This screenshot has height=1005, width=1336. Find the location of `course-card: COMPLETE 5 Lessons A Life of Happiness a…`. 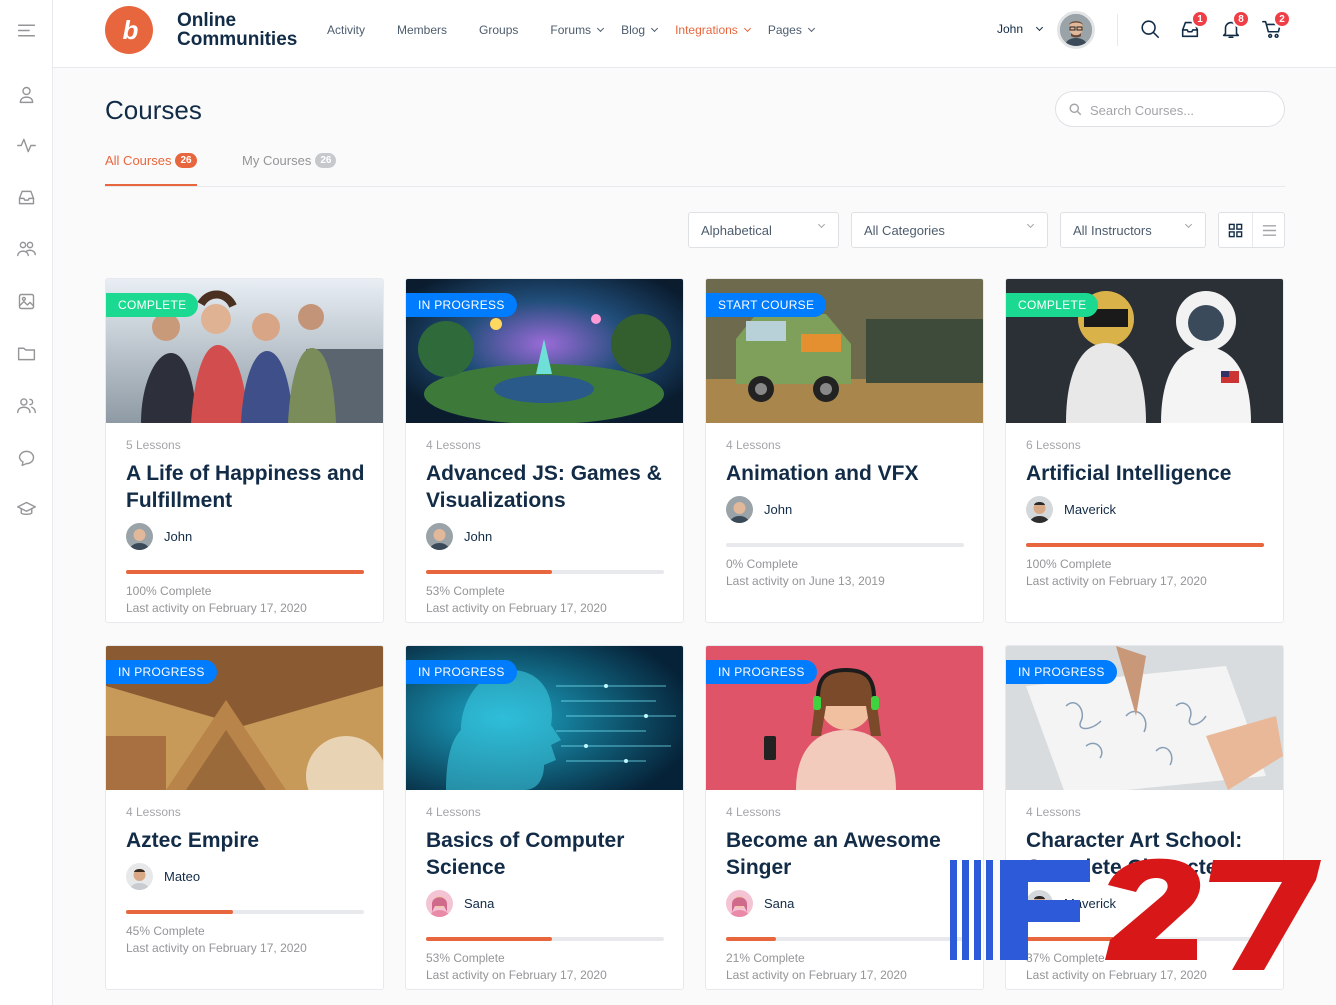

course-card: COMPLETE 5 Lessons A Life of Happiness a… is located at coordinates (244, 450).